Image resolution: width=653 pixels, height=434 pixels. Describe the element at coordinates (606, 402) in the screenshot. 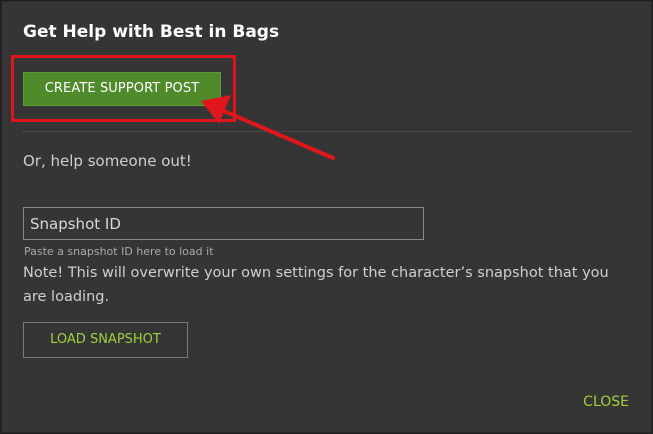

I see `close-button: CLOSE` at that location.